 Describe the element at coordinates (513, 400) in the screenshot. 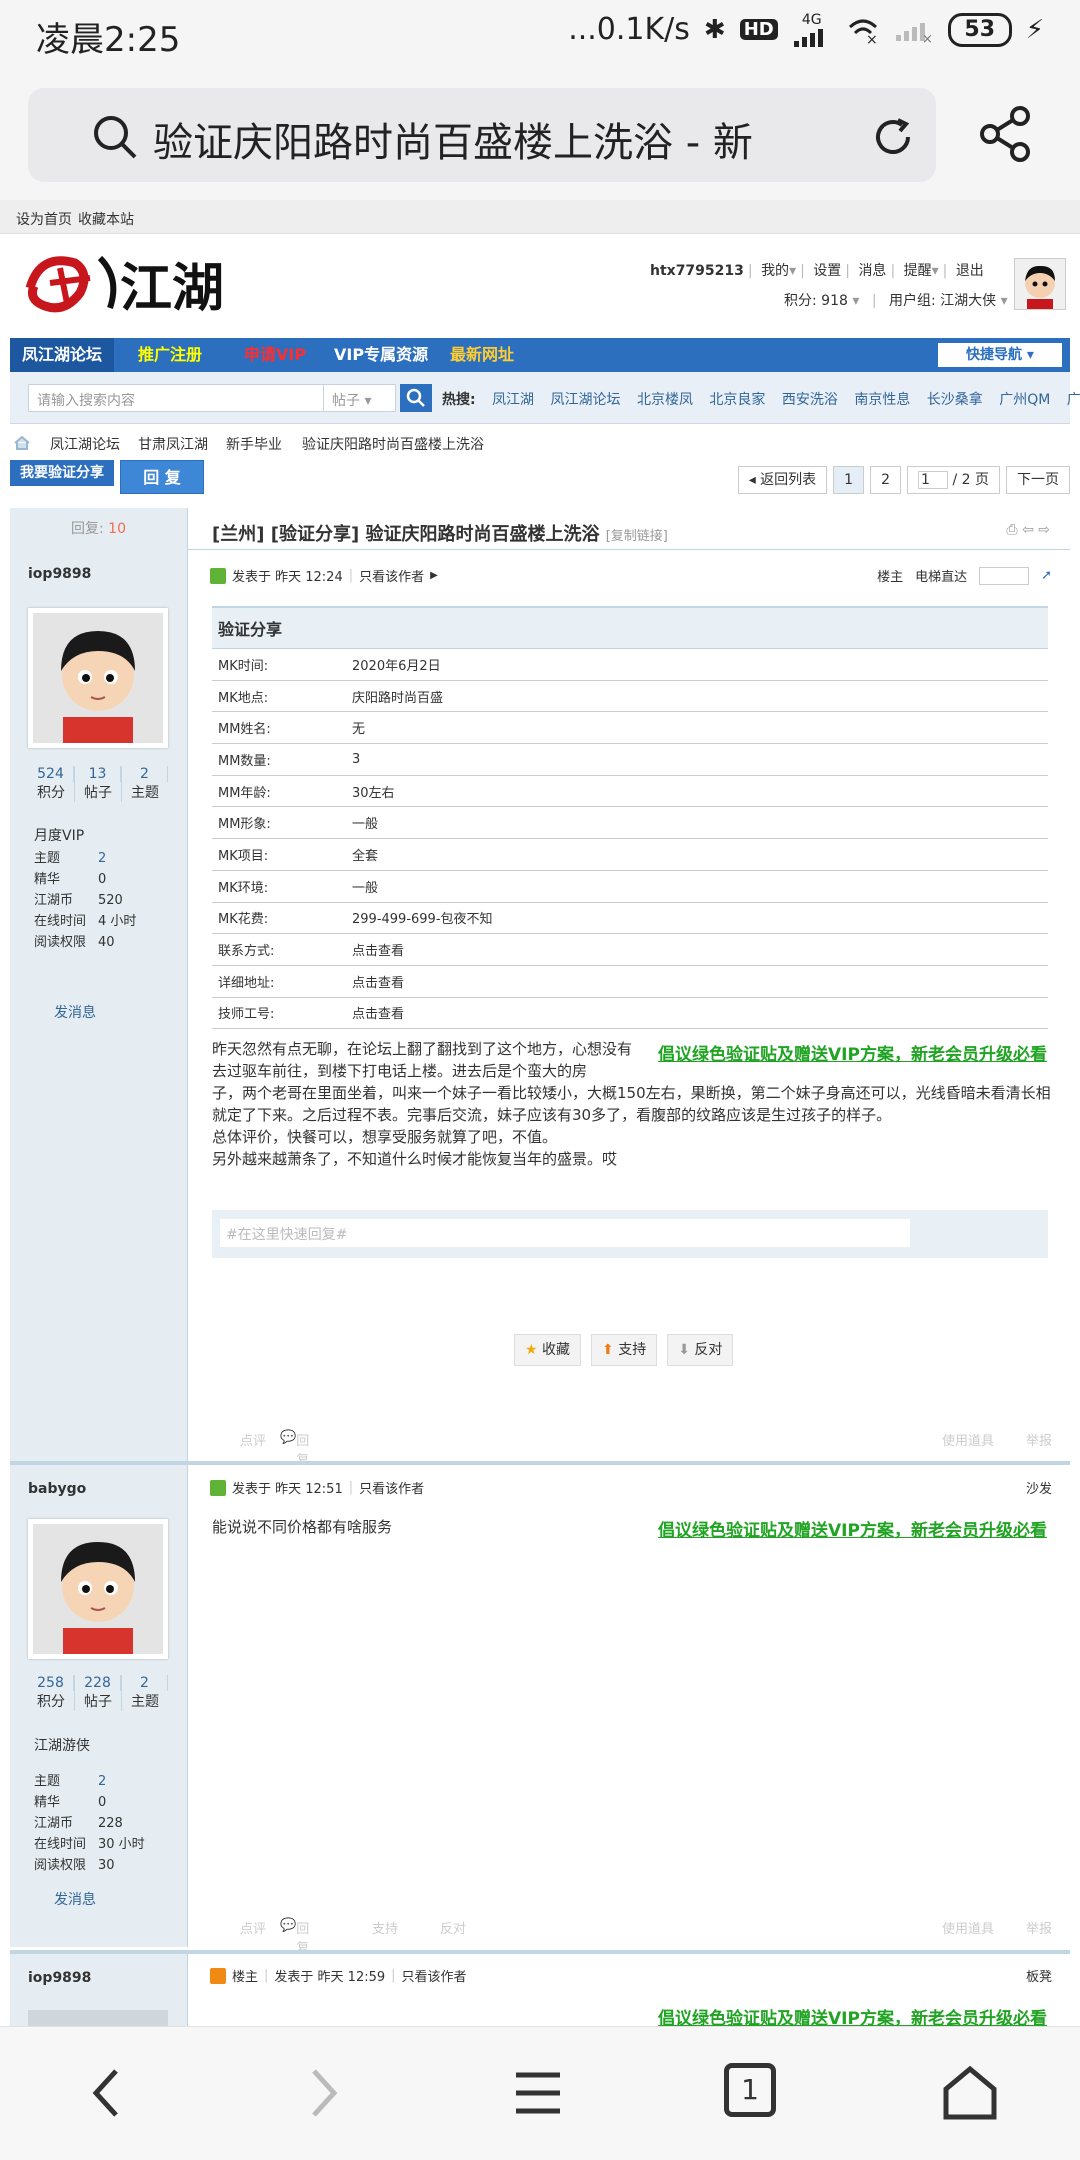

I see `hot-link: 凤江湖` at that location.